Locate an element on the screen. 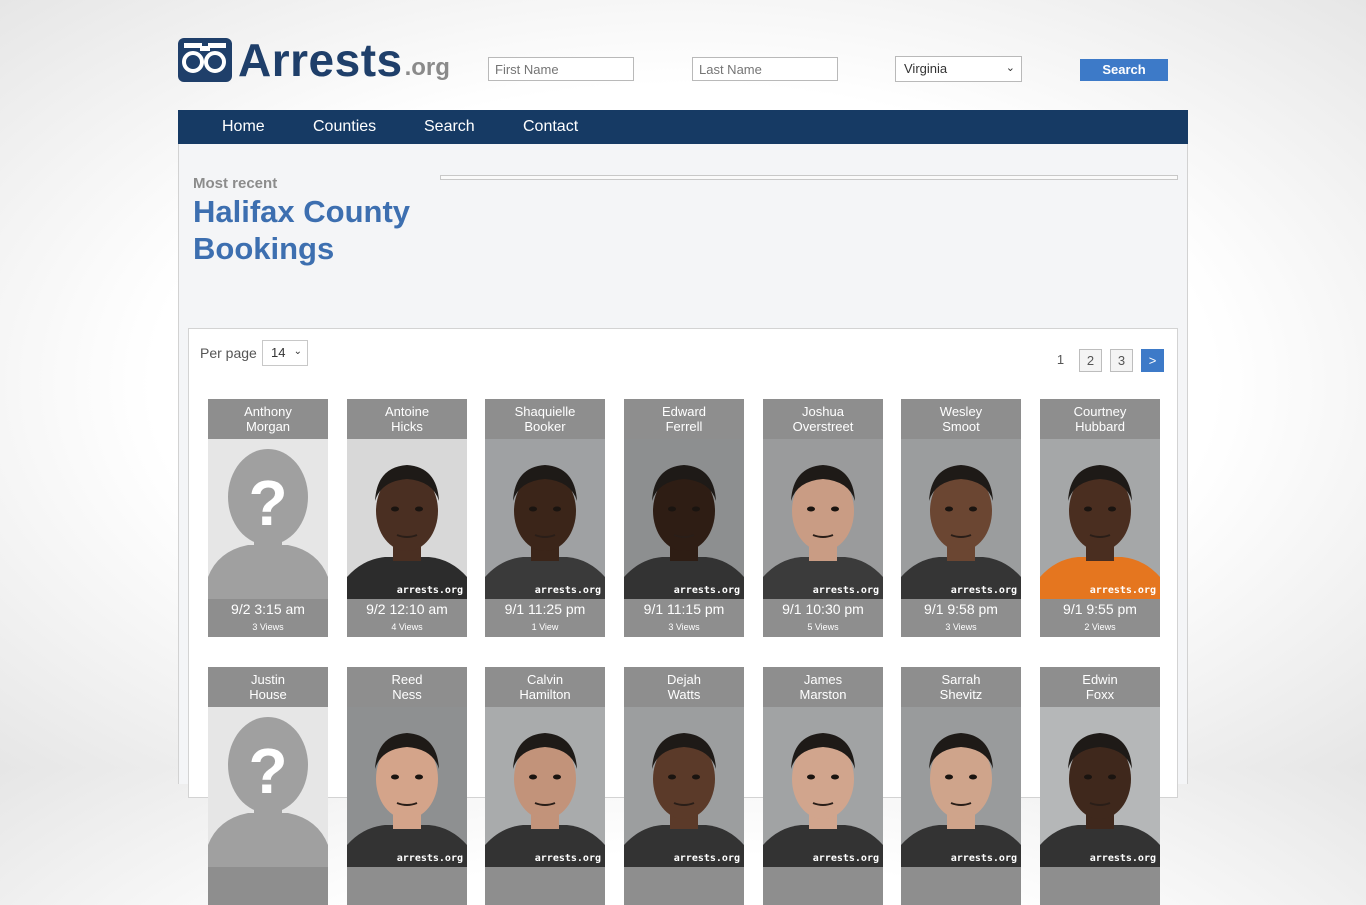  state-select: Virginia ⌄ is located at coordinates (958, 69).